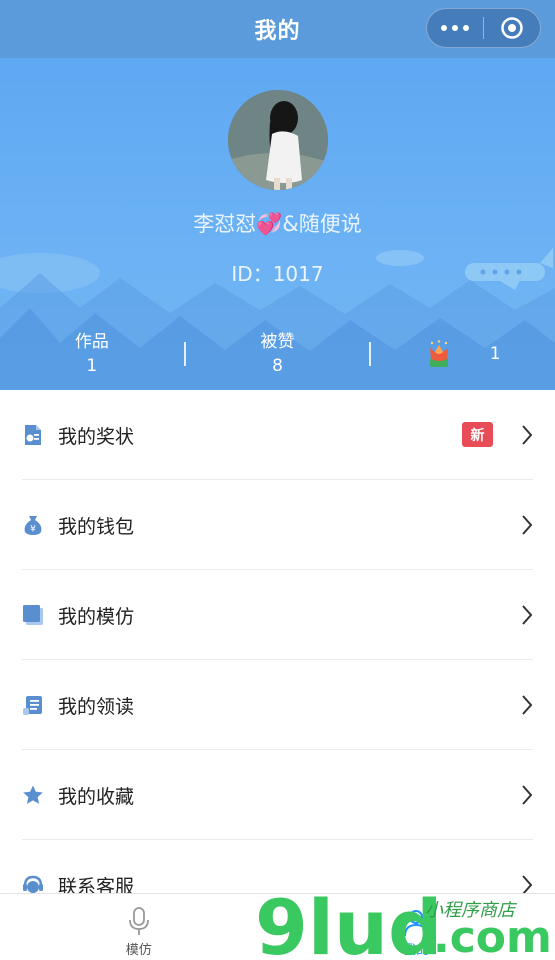 This screenshot has width=555, height=960. I want to click on nav-bar: 我的, so click(277, 29).